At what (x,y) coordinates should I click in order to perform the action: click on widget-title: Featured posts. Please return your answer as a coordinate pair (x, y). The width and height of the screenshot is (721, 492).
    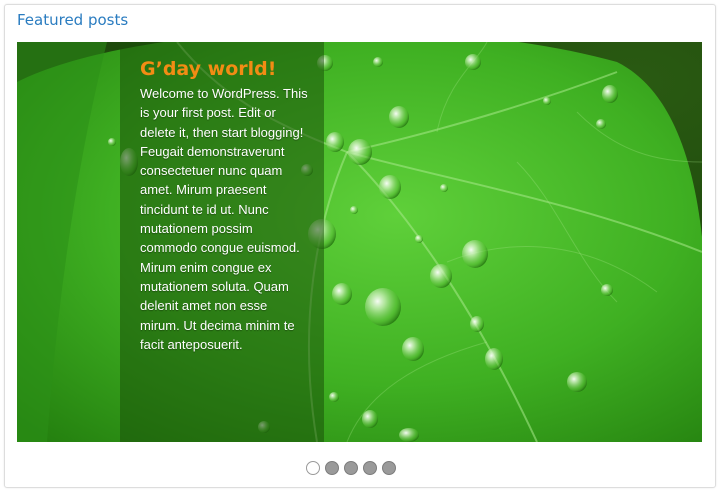
    Looking at the image, I should click on (73, 20).